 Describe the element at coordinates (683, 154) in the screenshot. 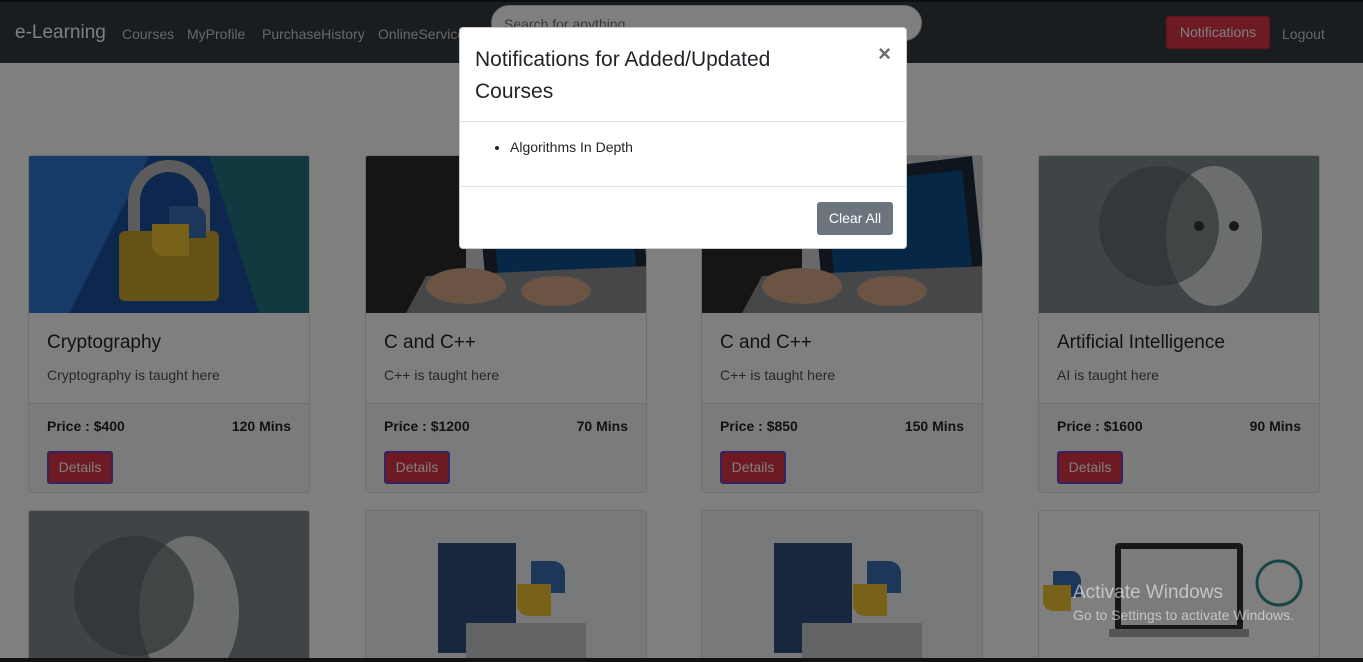

I see `modal-body: Algorithms In Depth` at that location.